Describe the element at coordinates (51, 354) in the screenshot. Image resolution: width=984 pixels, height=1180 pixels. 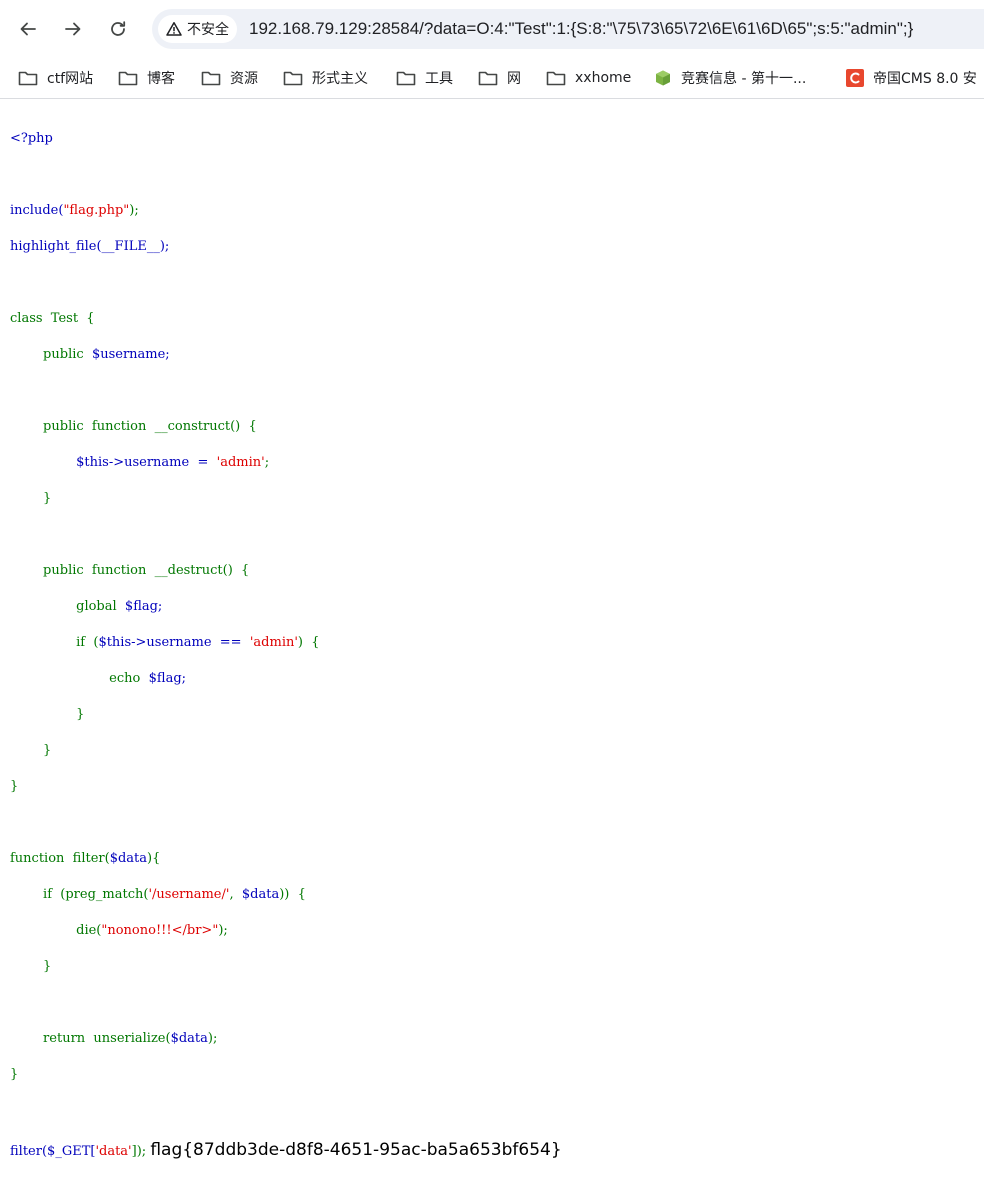
I see `code-token: public` at that location.